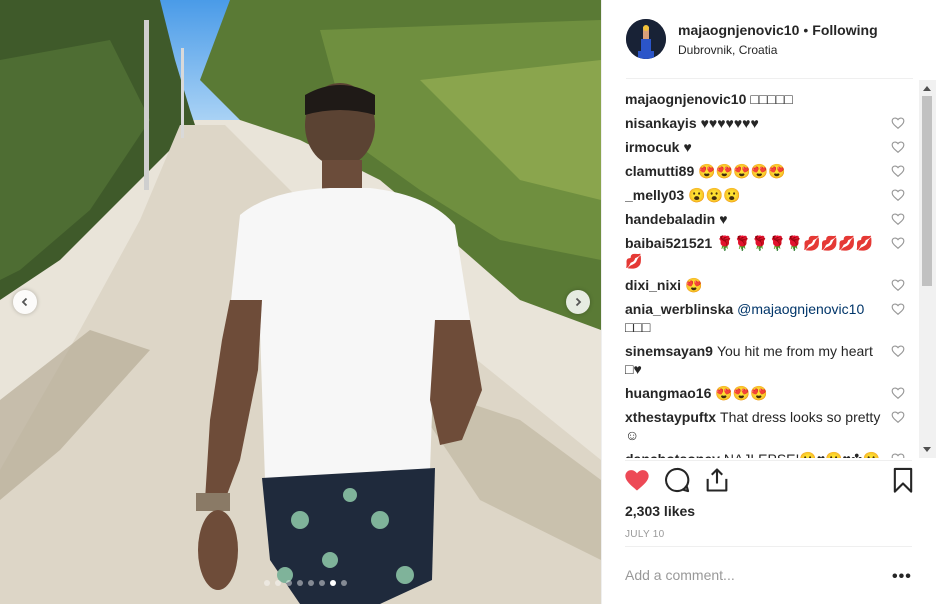 This screenshot has width=936, height=604. I want to click on input-divider, so click(768, 546).